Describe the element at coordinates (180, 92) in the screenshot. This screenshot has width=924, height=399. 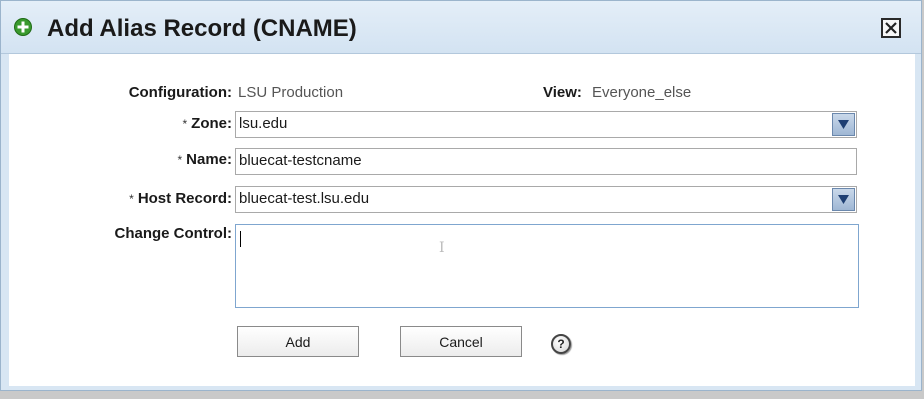
I see `configuration-label: Configuration:` at that location.